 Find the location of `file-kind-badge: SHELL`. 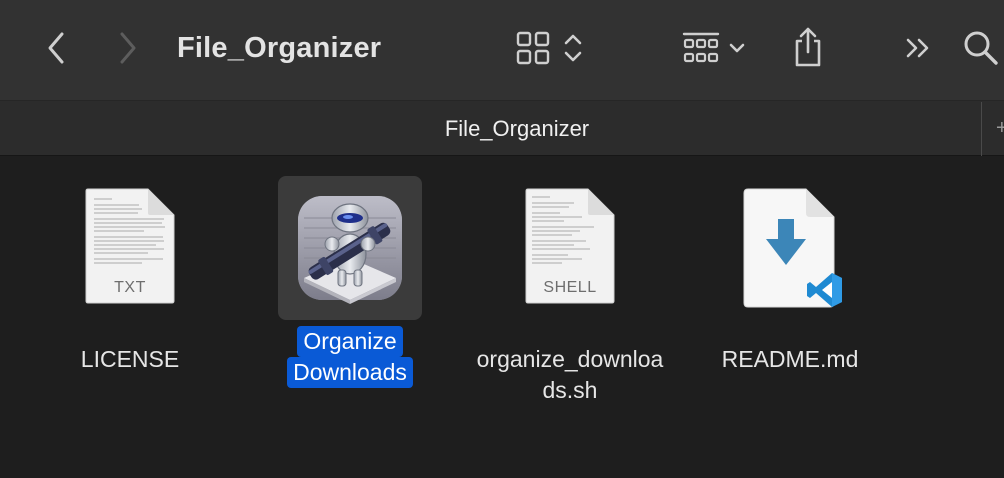

file-kind-badge: SHELL is located at coordinates (570, 287).